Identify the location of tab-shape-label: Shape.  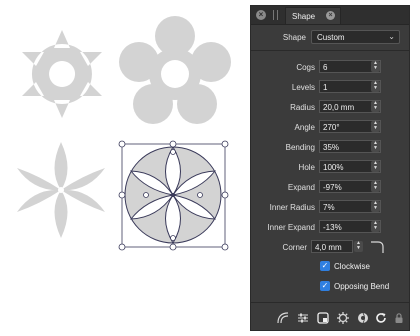
(304, 16).